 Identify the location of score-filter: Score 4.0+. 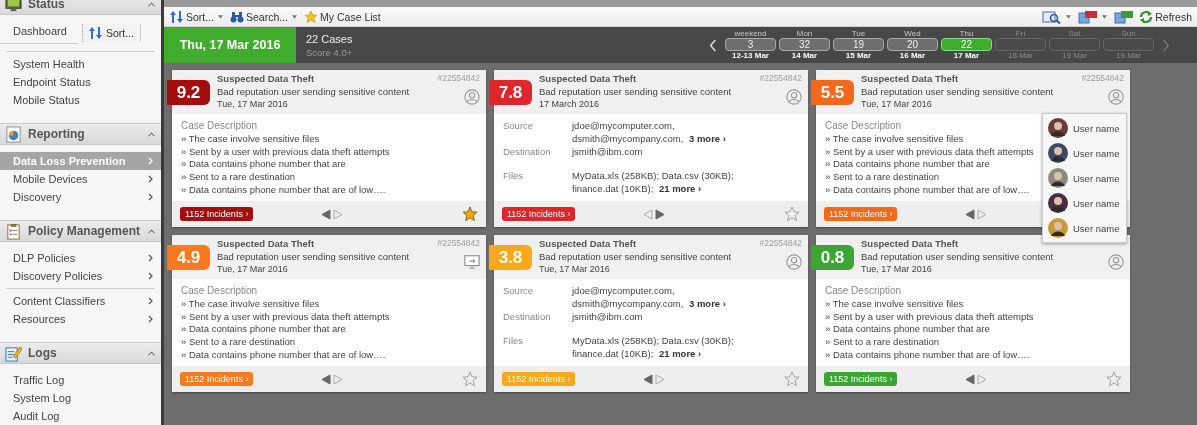
(330, 52).